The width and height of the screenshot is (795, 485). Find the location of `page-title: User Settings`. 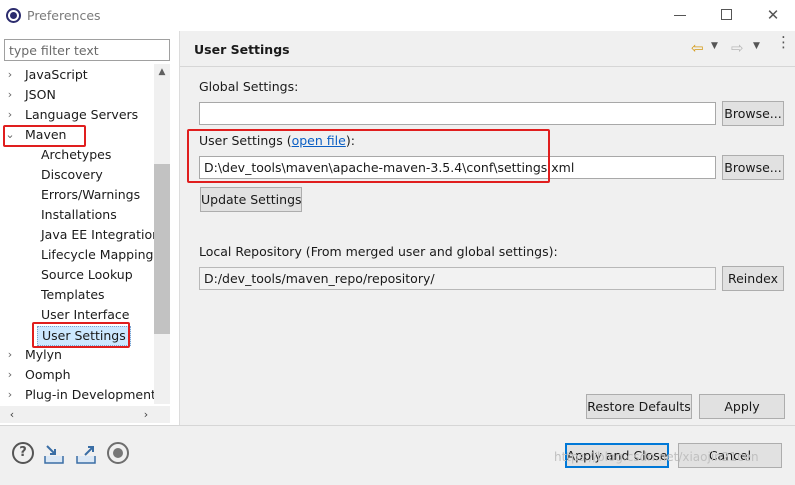

page-title: User Settings is located at coordinates (242, 49).